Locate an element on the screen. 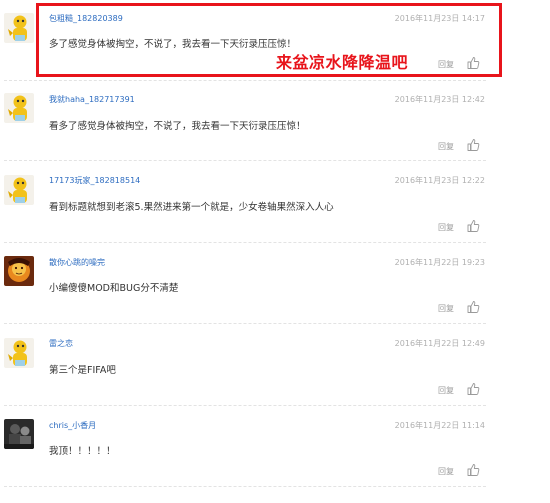 Image resolution: width=550 pixels, height=503 pixels. comment-content: 第三个是FIFA吧 is located at coordinates (82, 370).